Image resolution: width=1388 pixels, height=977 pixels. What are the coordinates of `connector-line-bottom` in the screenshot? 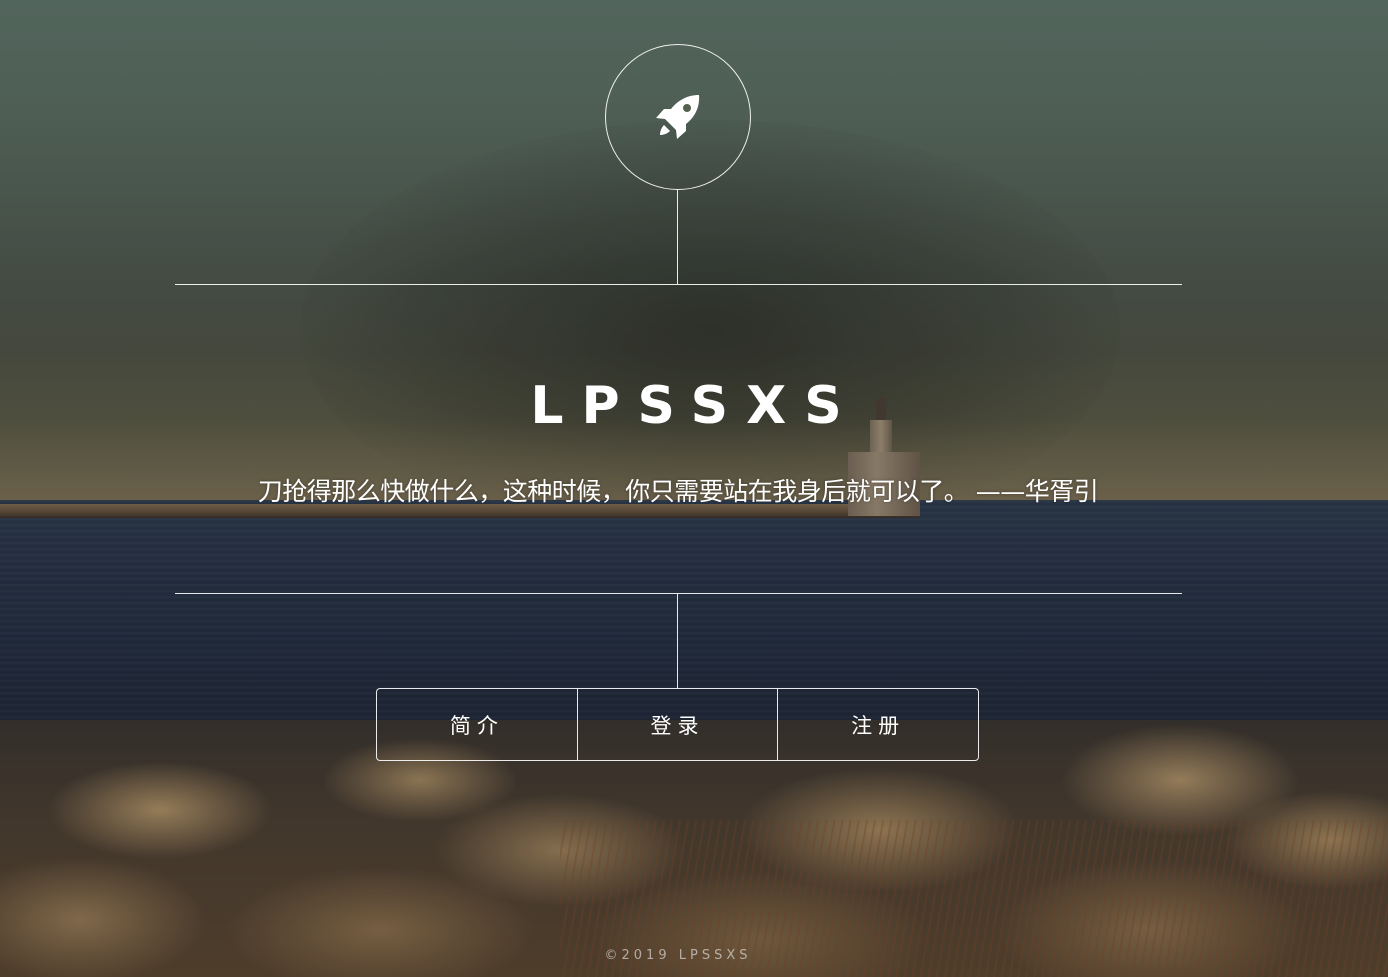 It's located at (677, 640).